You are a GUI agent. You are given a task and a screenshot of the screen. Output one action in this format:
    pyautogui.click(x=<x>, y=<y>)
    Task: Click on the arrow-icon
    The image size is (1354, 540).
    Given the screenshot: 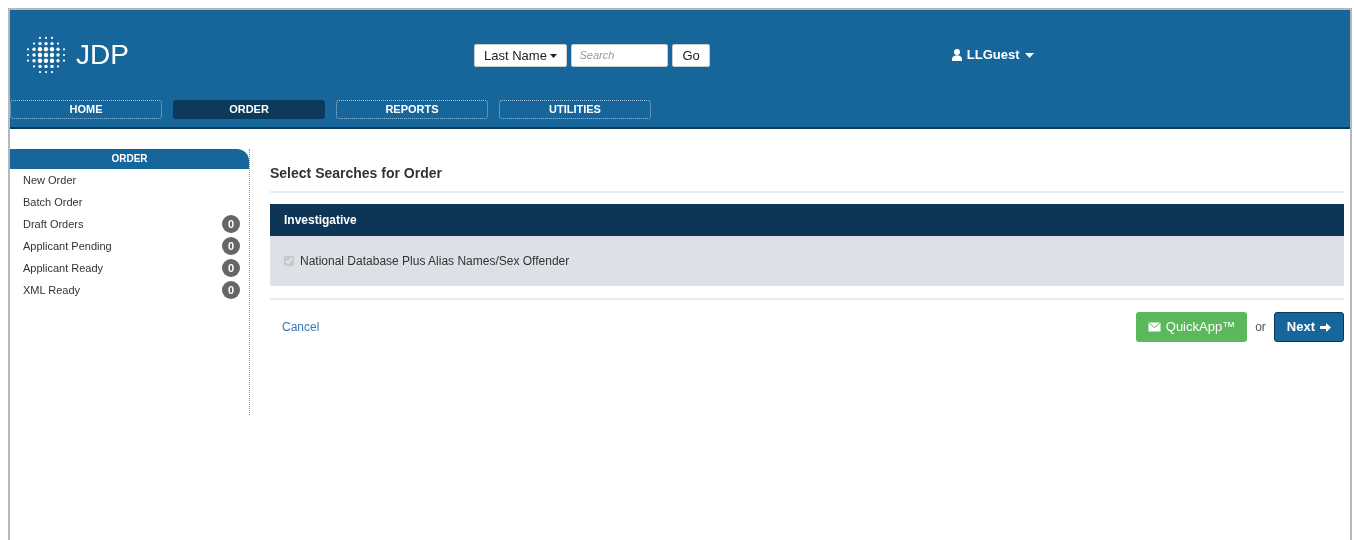 What is the action you would take?
    pyautogui.click(x=1325, y=327)
    